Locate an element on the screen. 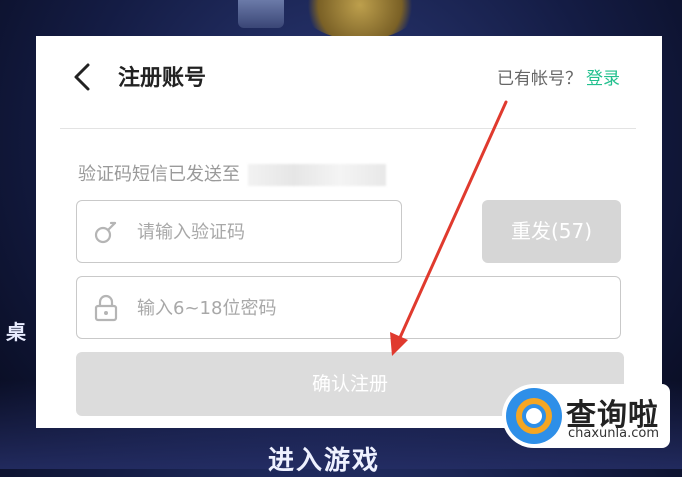 The image size is (682, 477). sms-notice-text: 验证码短信已发送至 is located at coordinates (159, 174).